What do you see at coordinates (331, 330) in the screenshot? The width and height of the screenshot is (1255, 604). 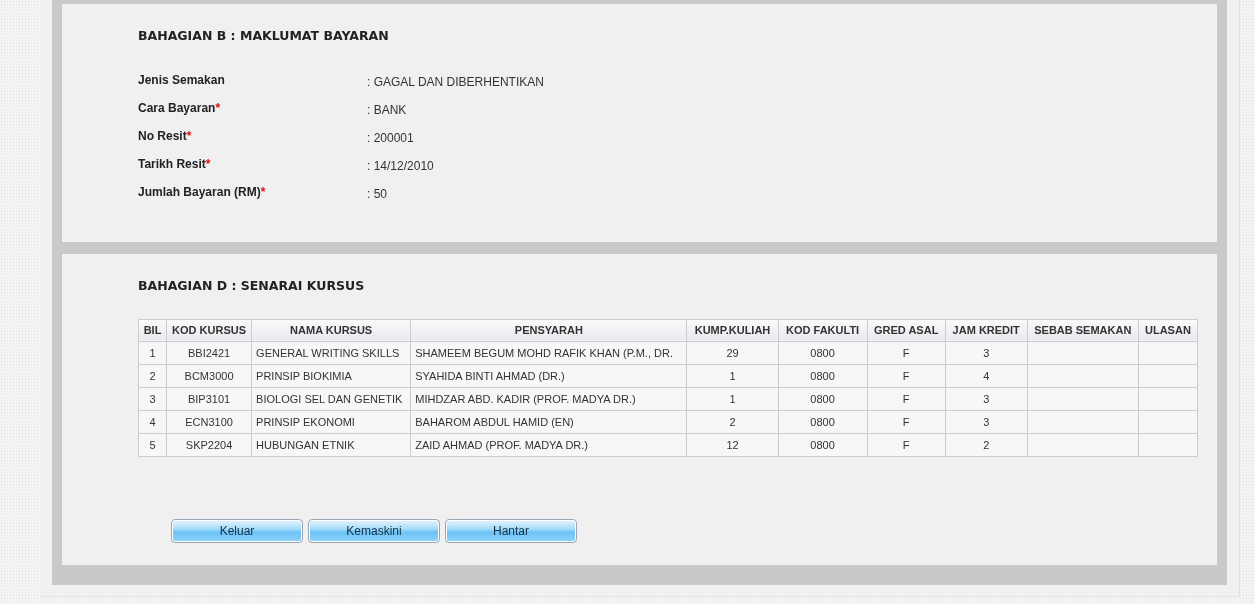 I see `column-header: NAMA KURSUS` at bounding box center [331, 330].